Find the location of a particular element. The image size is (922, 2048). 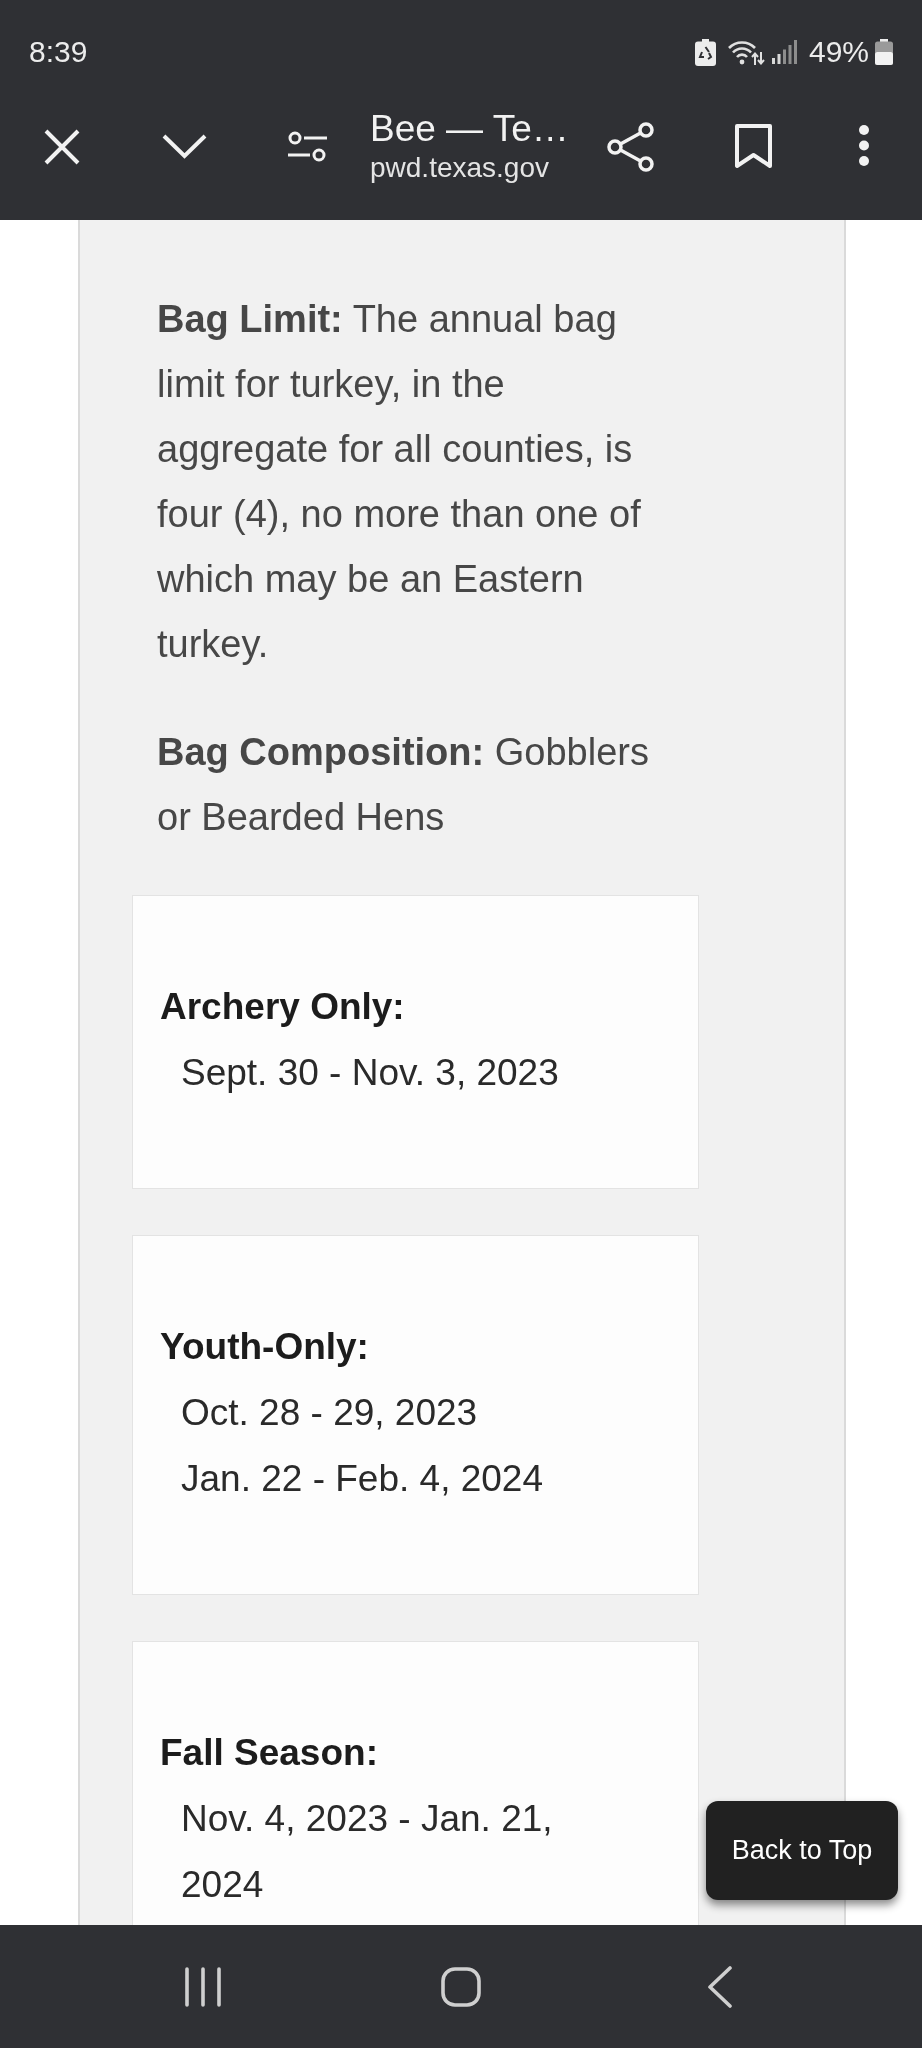

battery-recycle-icon is located at coordinates (705, 52).